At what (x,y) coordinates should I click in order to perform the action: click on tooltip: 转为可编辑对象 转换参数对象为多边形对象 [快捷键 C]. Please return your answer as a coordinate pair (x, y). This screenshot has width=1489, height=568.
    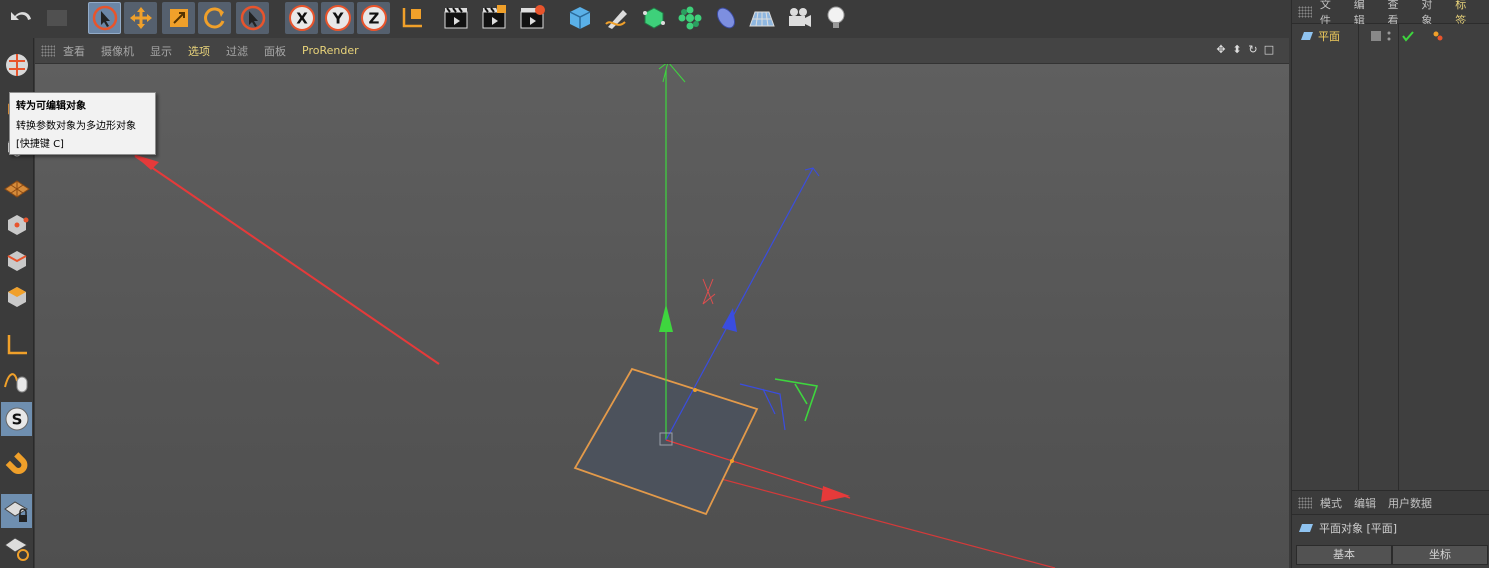
    Looking at the image, I should click on (82, 123).